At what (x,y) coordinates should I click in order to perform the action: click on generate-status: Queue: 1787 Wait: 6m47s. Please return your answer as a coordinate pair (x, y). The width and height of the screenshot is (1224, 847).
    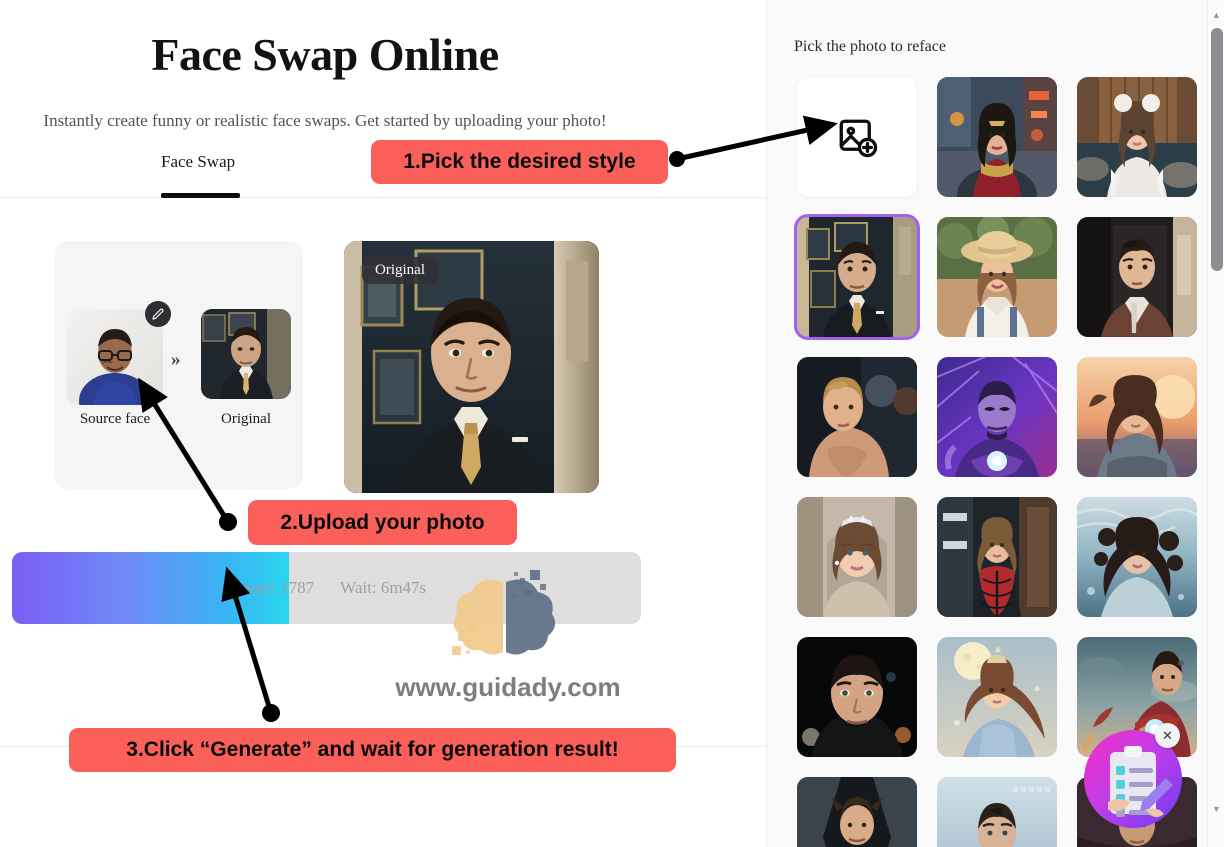
    Looking at the image, I should click on (326, 588).